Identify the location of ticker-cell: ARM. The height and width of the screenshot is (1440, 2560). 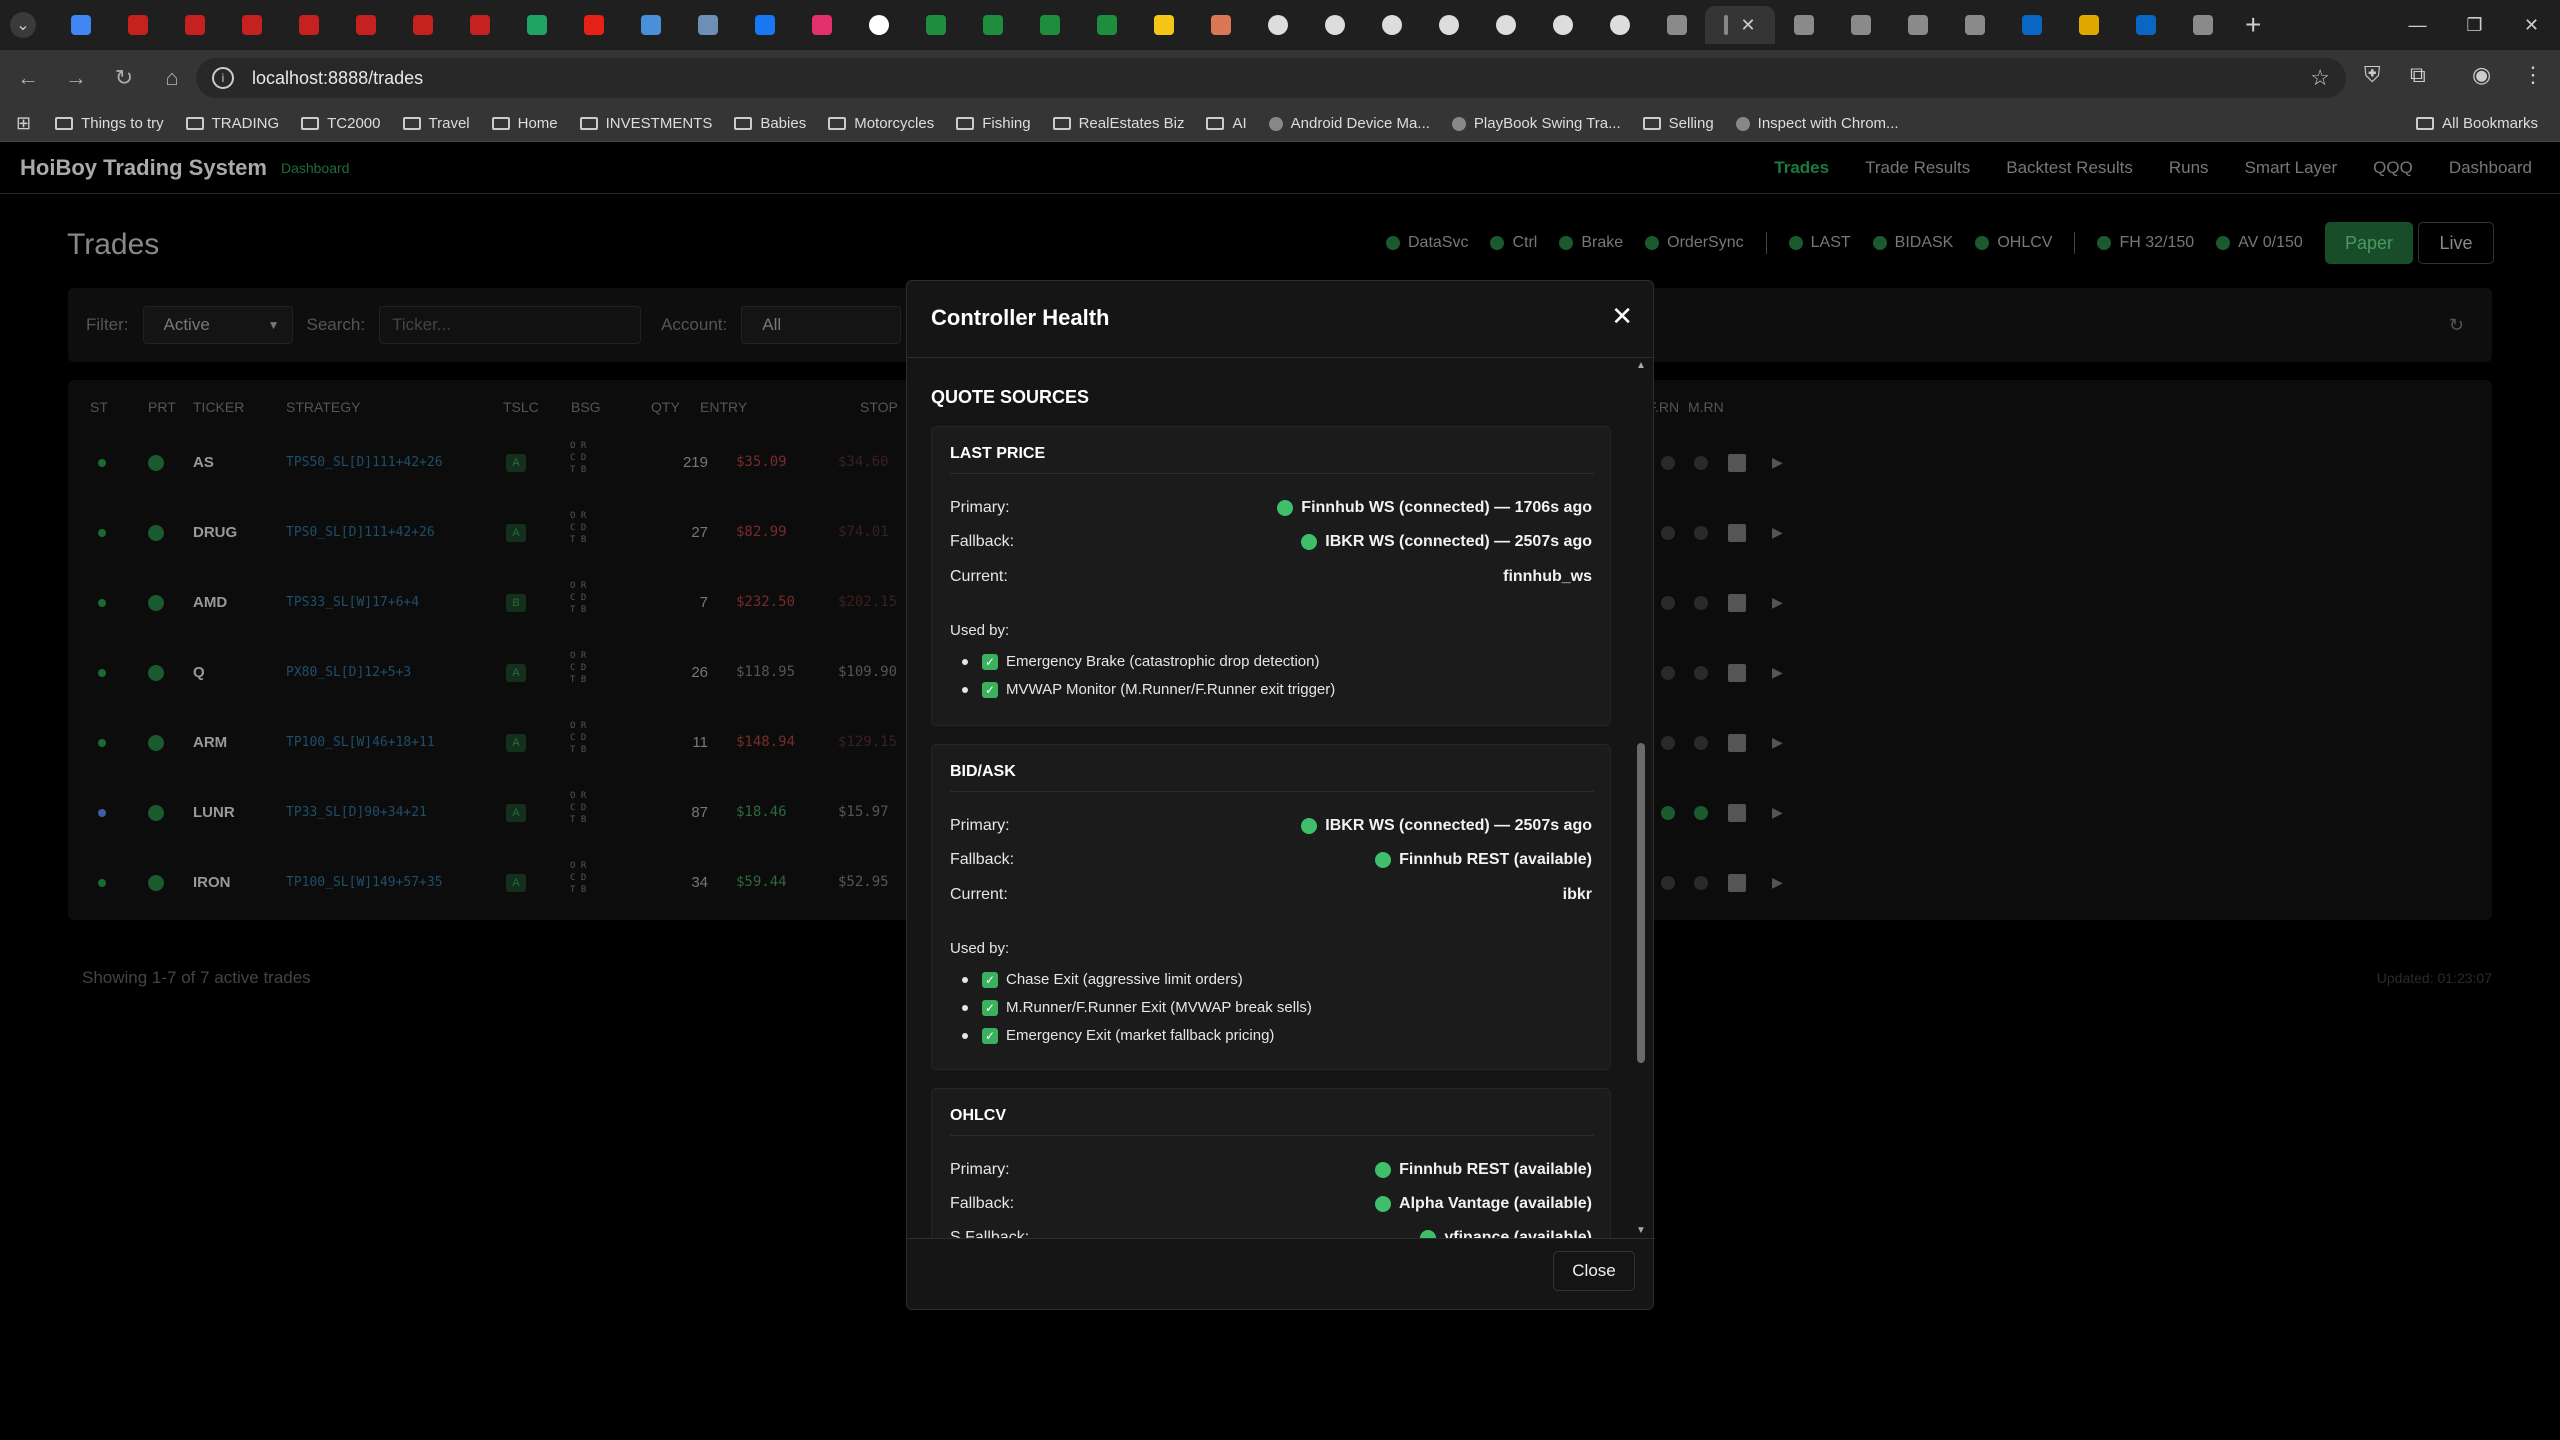
(210, 742).